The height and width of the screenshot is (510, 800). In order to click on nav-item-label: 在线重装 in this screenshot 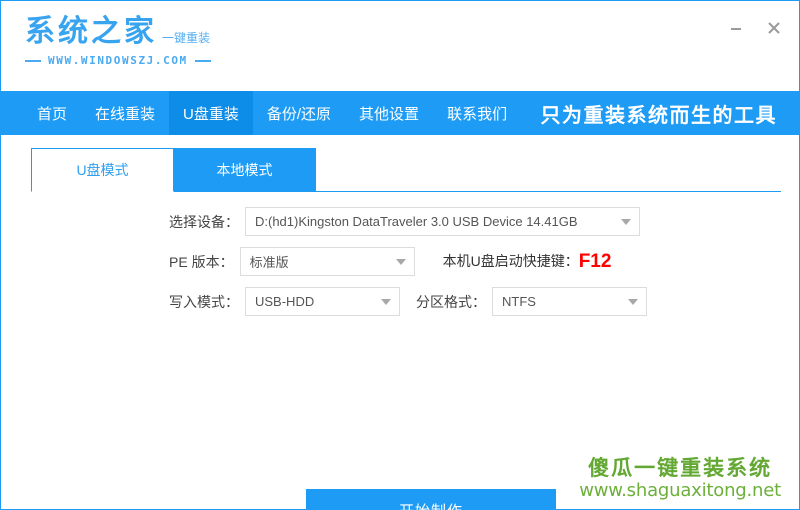, I will do `click(125, 114)`.